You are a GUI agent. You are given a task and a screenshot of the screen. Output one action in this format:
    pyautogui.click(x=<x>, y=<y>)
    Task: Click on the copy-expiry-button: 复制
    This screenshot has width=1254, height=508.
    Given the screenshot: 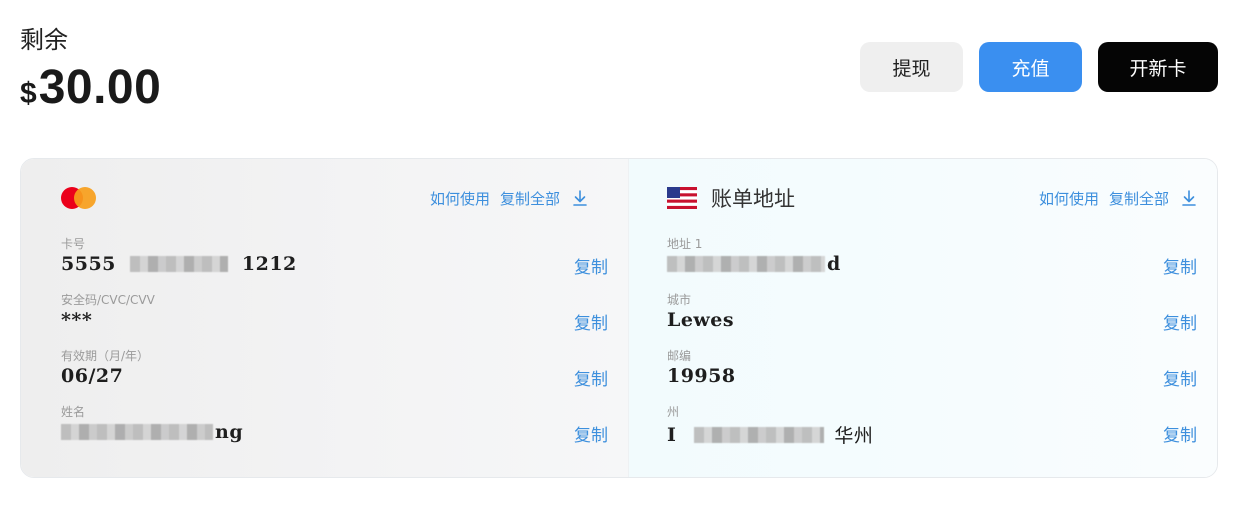 What is the action you would take?
    pyautogui.click(x=591, y=377)
    